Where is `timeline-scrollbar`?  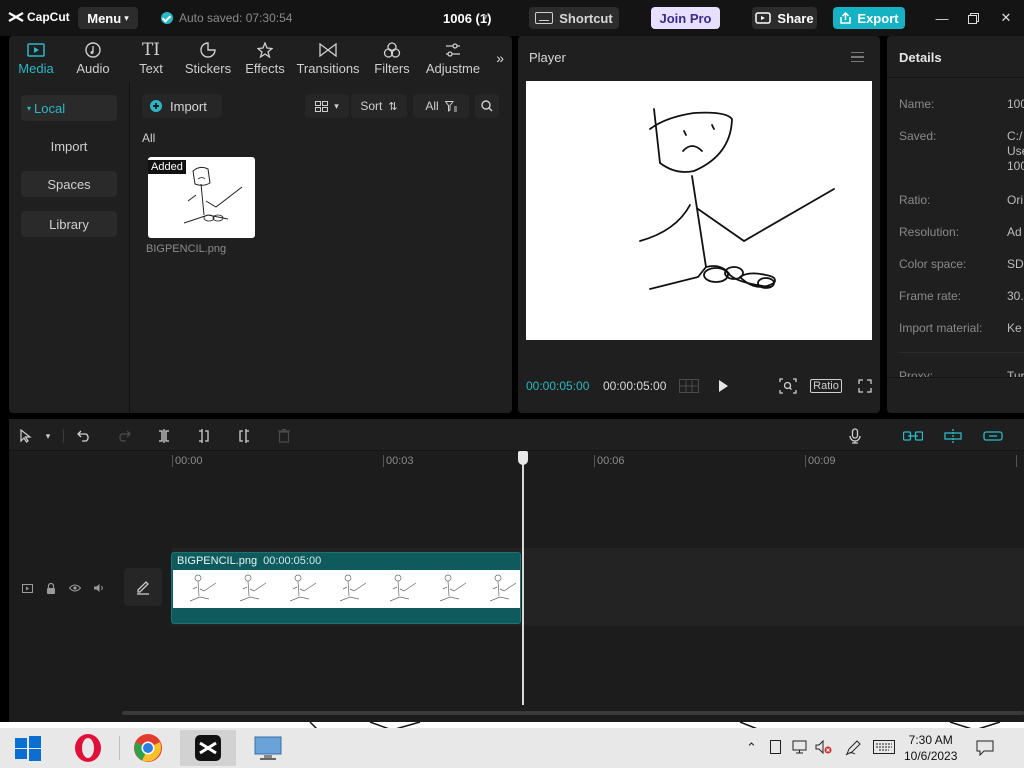
timeline-scrollbar is located at coordinates (573, 713).